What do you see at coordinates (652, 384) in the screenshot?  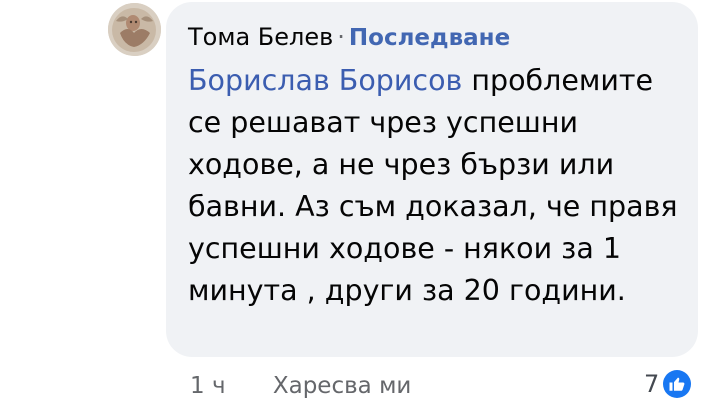 I see `reaction-count: 7` at bounding box center [652, 384].